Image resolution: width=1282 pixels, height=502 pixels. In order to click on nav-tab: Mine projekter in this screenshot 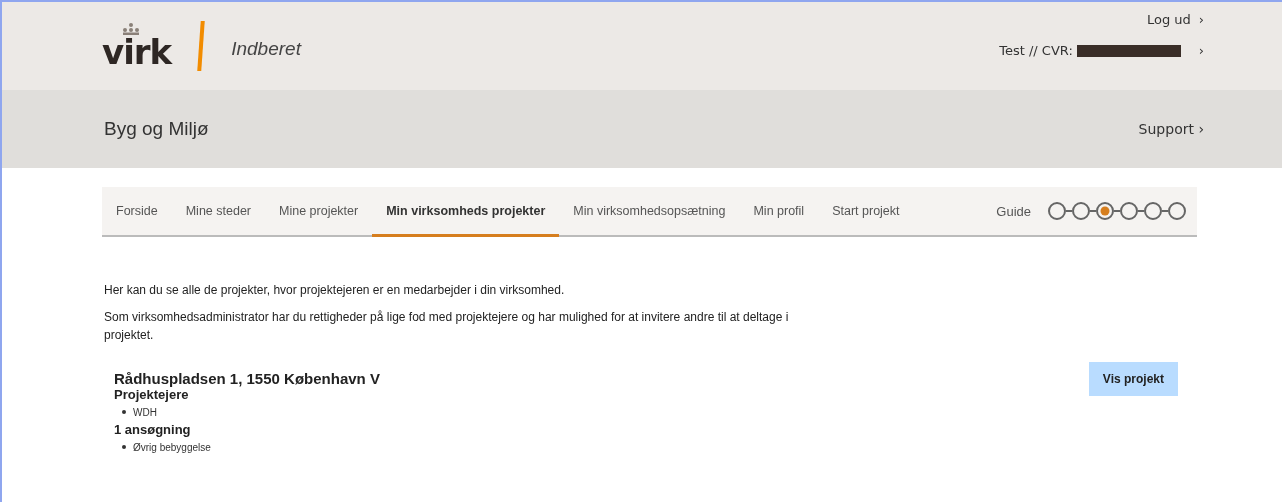, I will do `click(319, 212)`.